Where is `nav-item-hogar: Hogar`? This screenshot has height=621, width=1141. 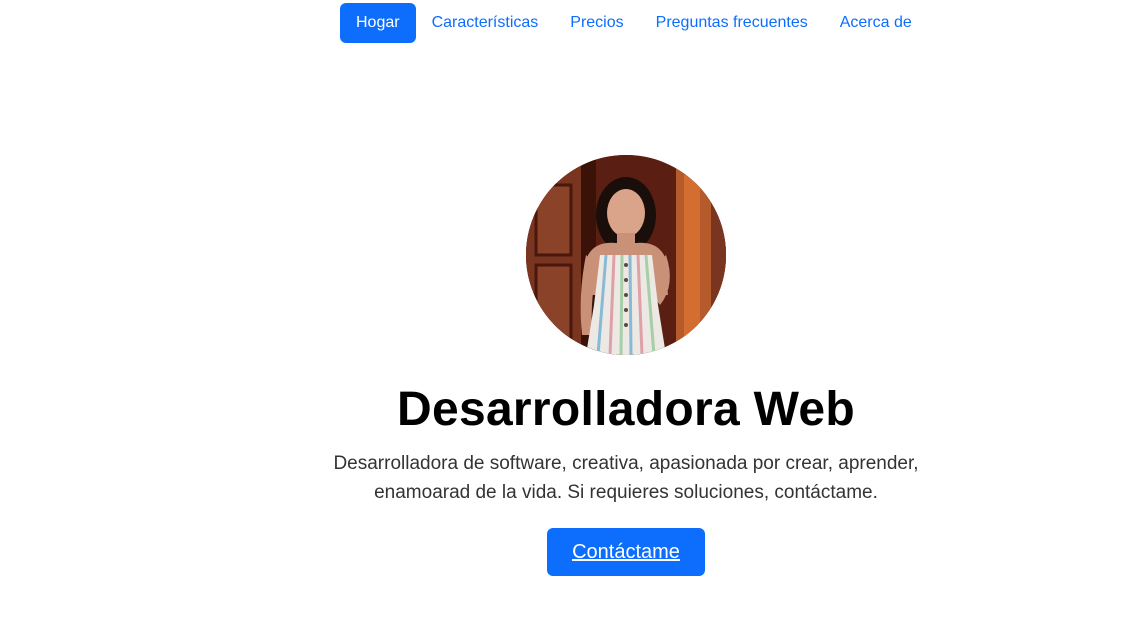 nav-item-hogar: Hogar is located at coordinates (378, 23).